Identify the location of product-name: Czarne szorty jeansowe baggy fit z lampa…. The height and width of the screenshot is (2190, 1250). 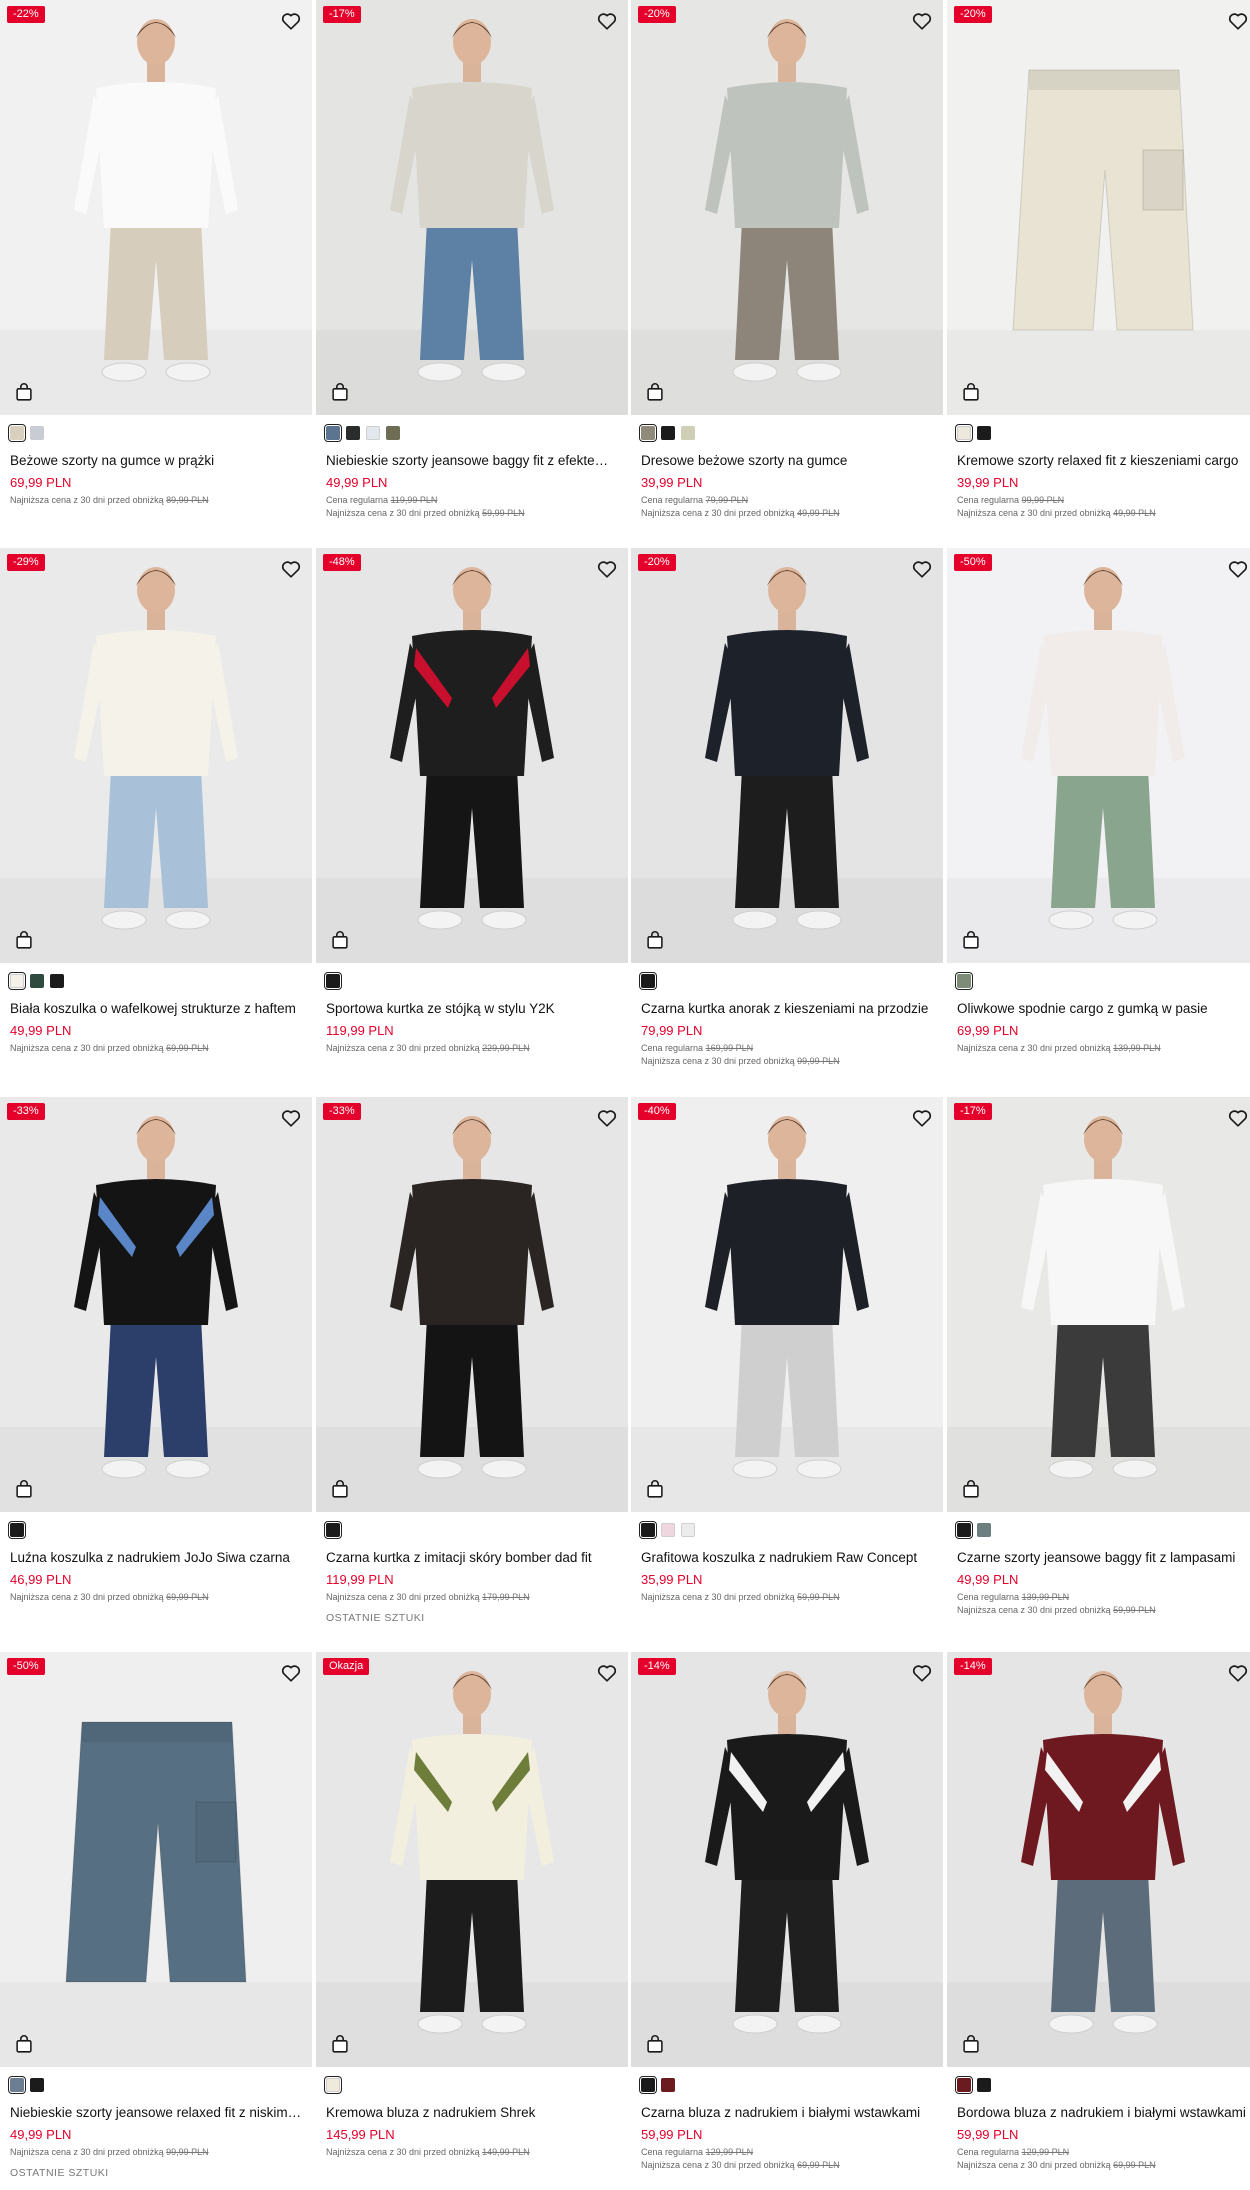
(1103, 1558).